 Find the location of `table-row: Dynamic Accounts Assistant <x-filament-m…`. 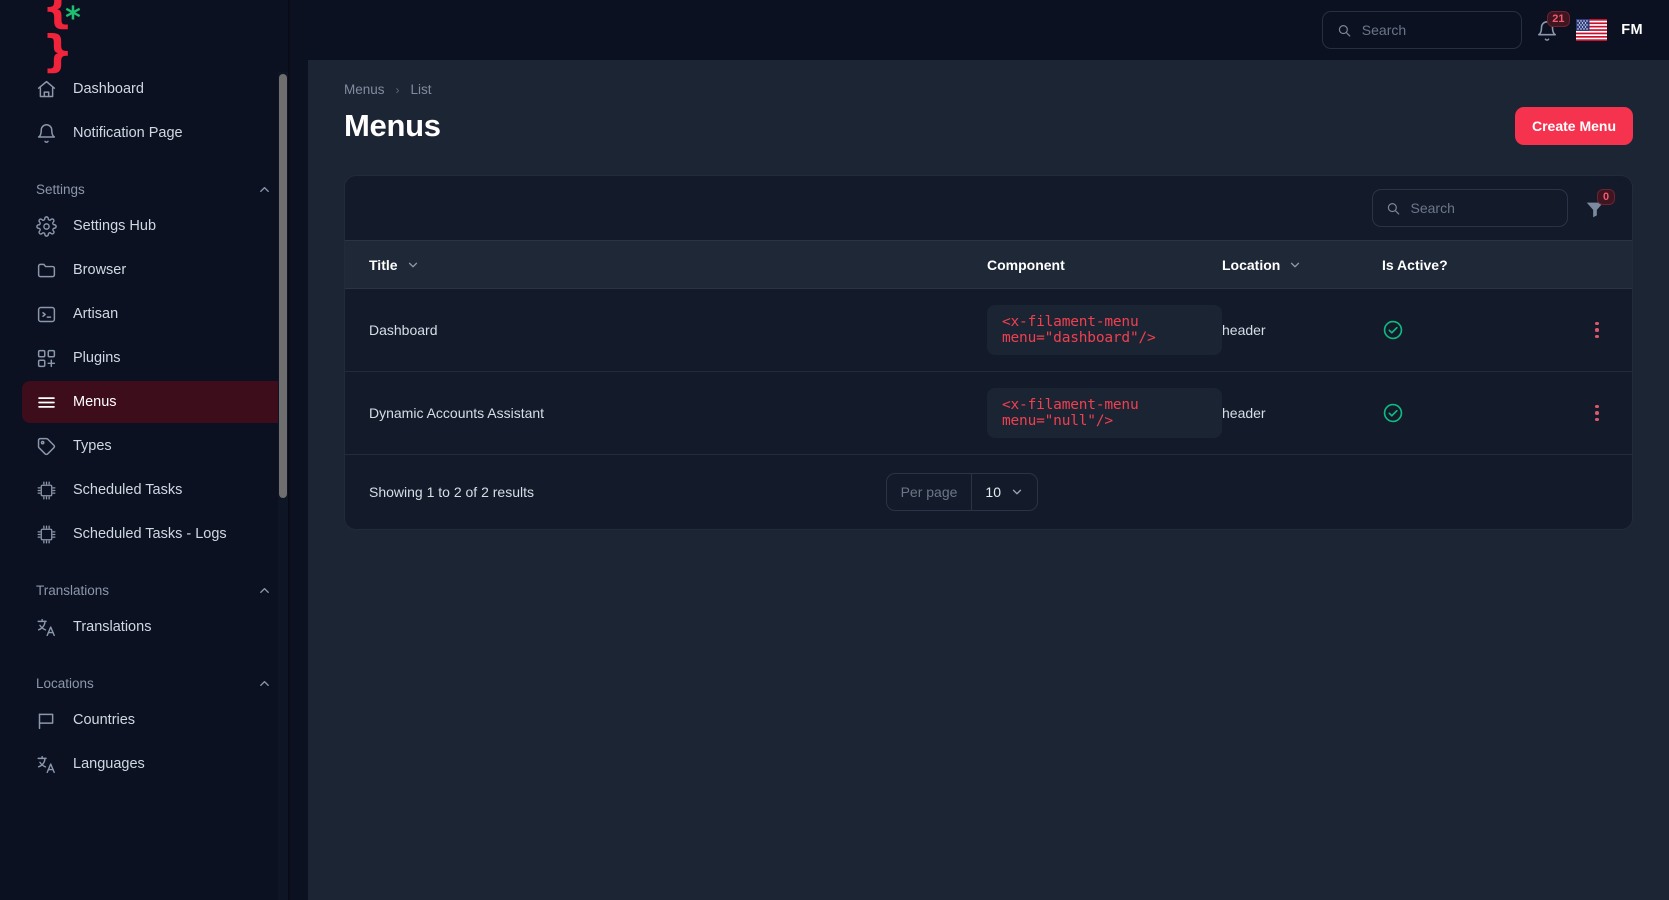

table-row: Dynamic Accounts Assistant <x-filament-m… is located at coordinates (988, 413).